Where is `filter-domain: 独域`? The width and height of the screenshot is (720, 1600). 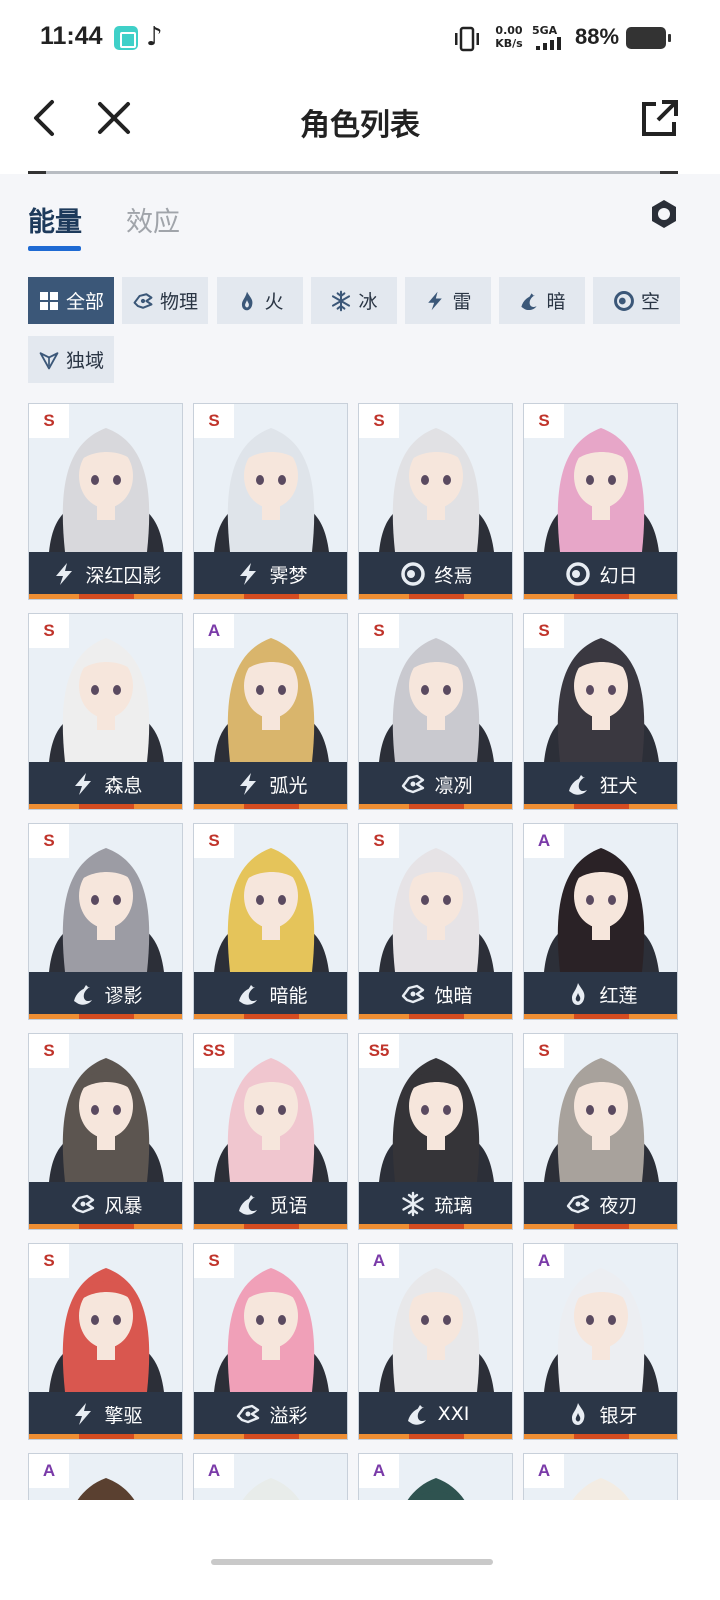 filter-domain: 独域 is located at coordinates (71, 359).